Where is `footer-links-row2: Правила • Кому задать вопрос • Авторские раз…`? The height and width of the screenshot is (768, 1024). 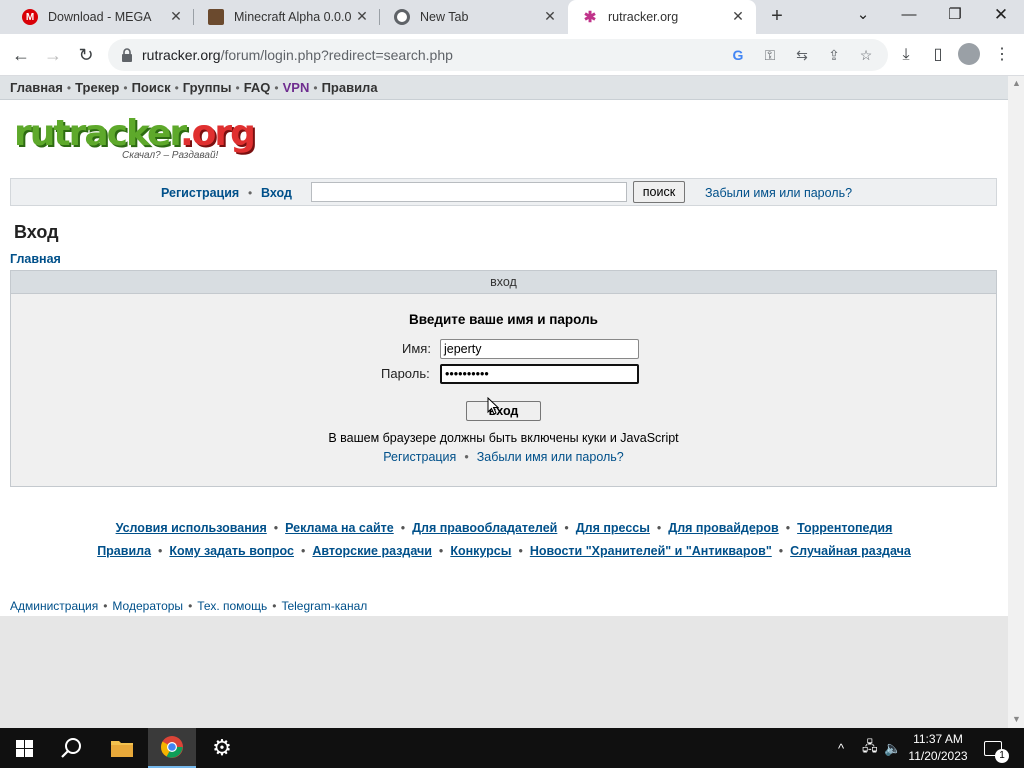 footer-links-row2: Правила • Кому задать вопрос • Авторские раз… is located at coordinates (504, 551).